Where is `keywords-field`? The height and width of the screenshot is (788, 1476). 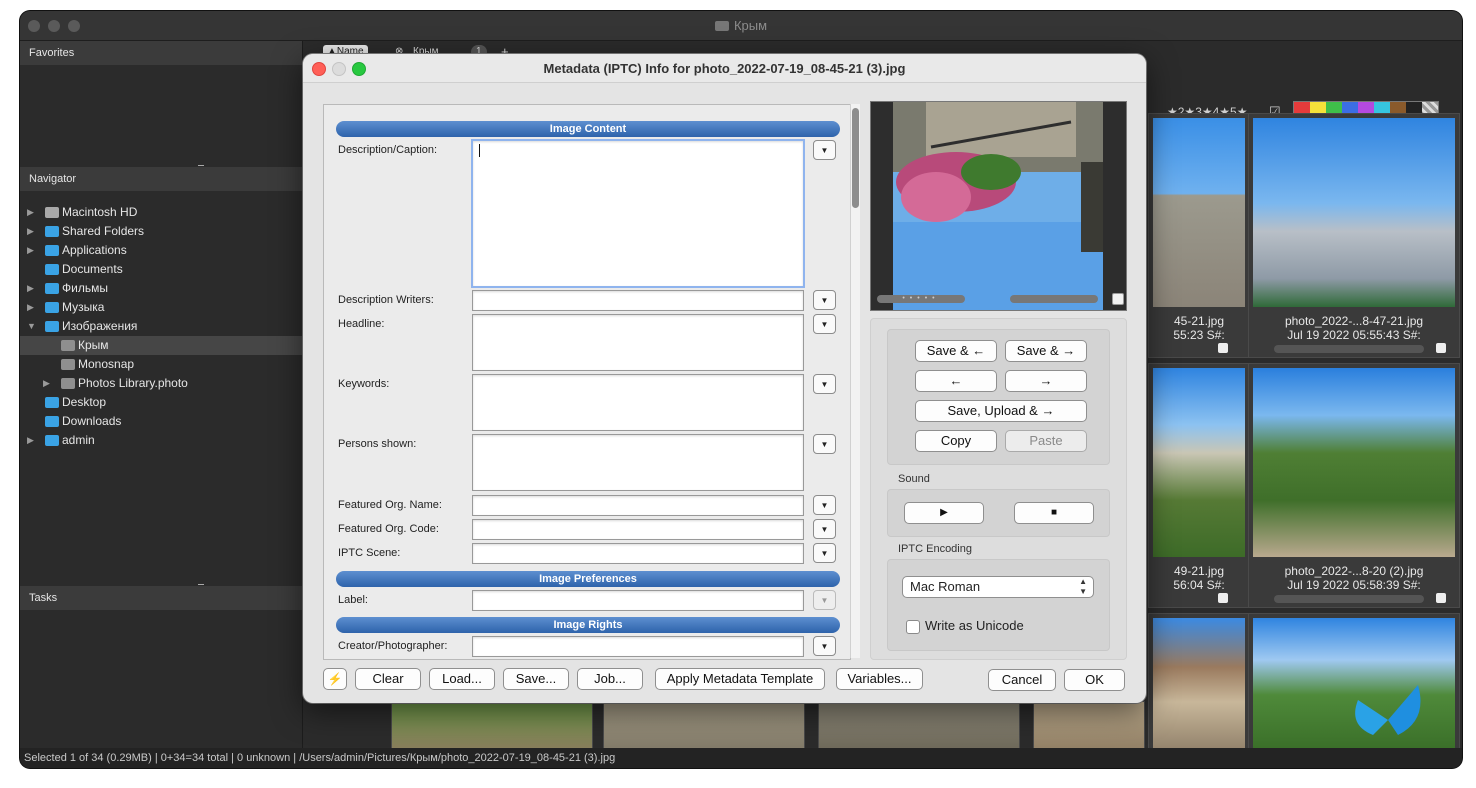 keywords-field is located at coordinates (638, 402).